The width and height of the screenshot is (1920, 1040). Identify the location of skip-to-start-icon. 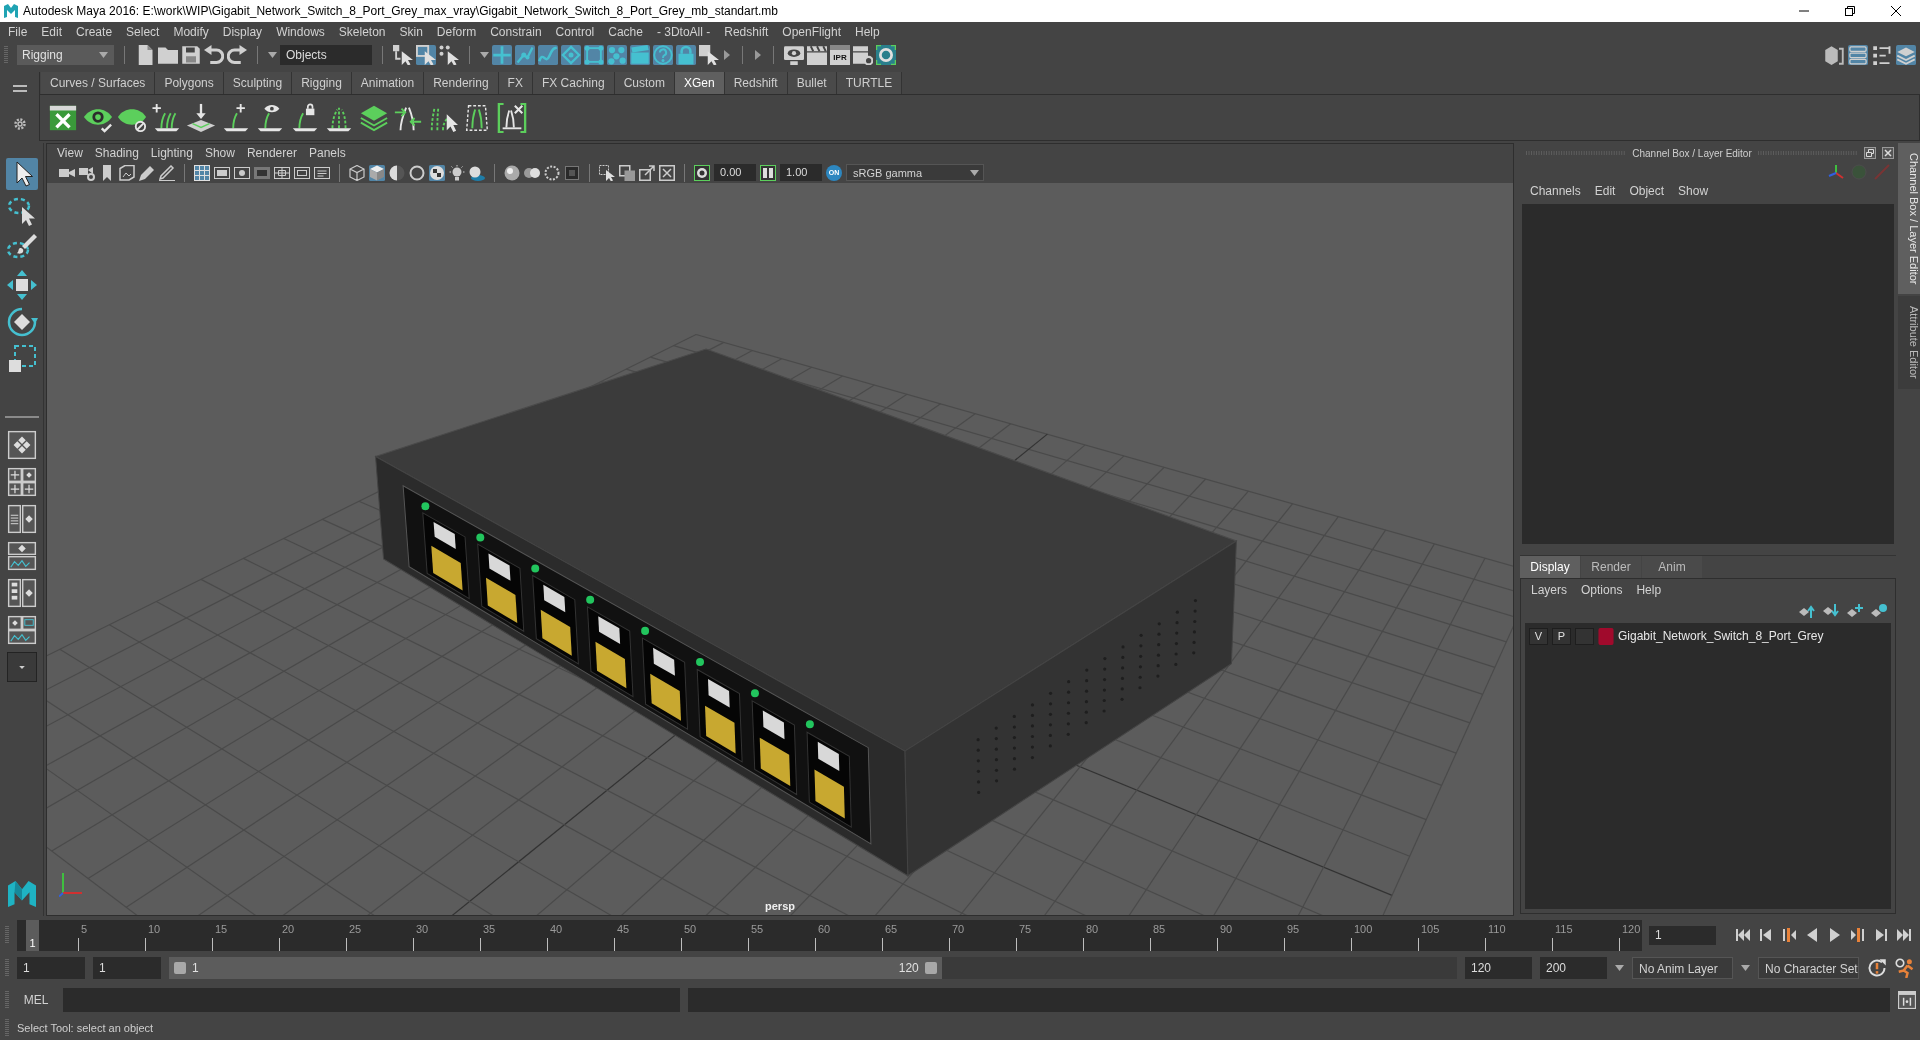
(1743, 935).